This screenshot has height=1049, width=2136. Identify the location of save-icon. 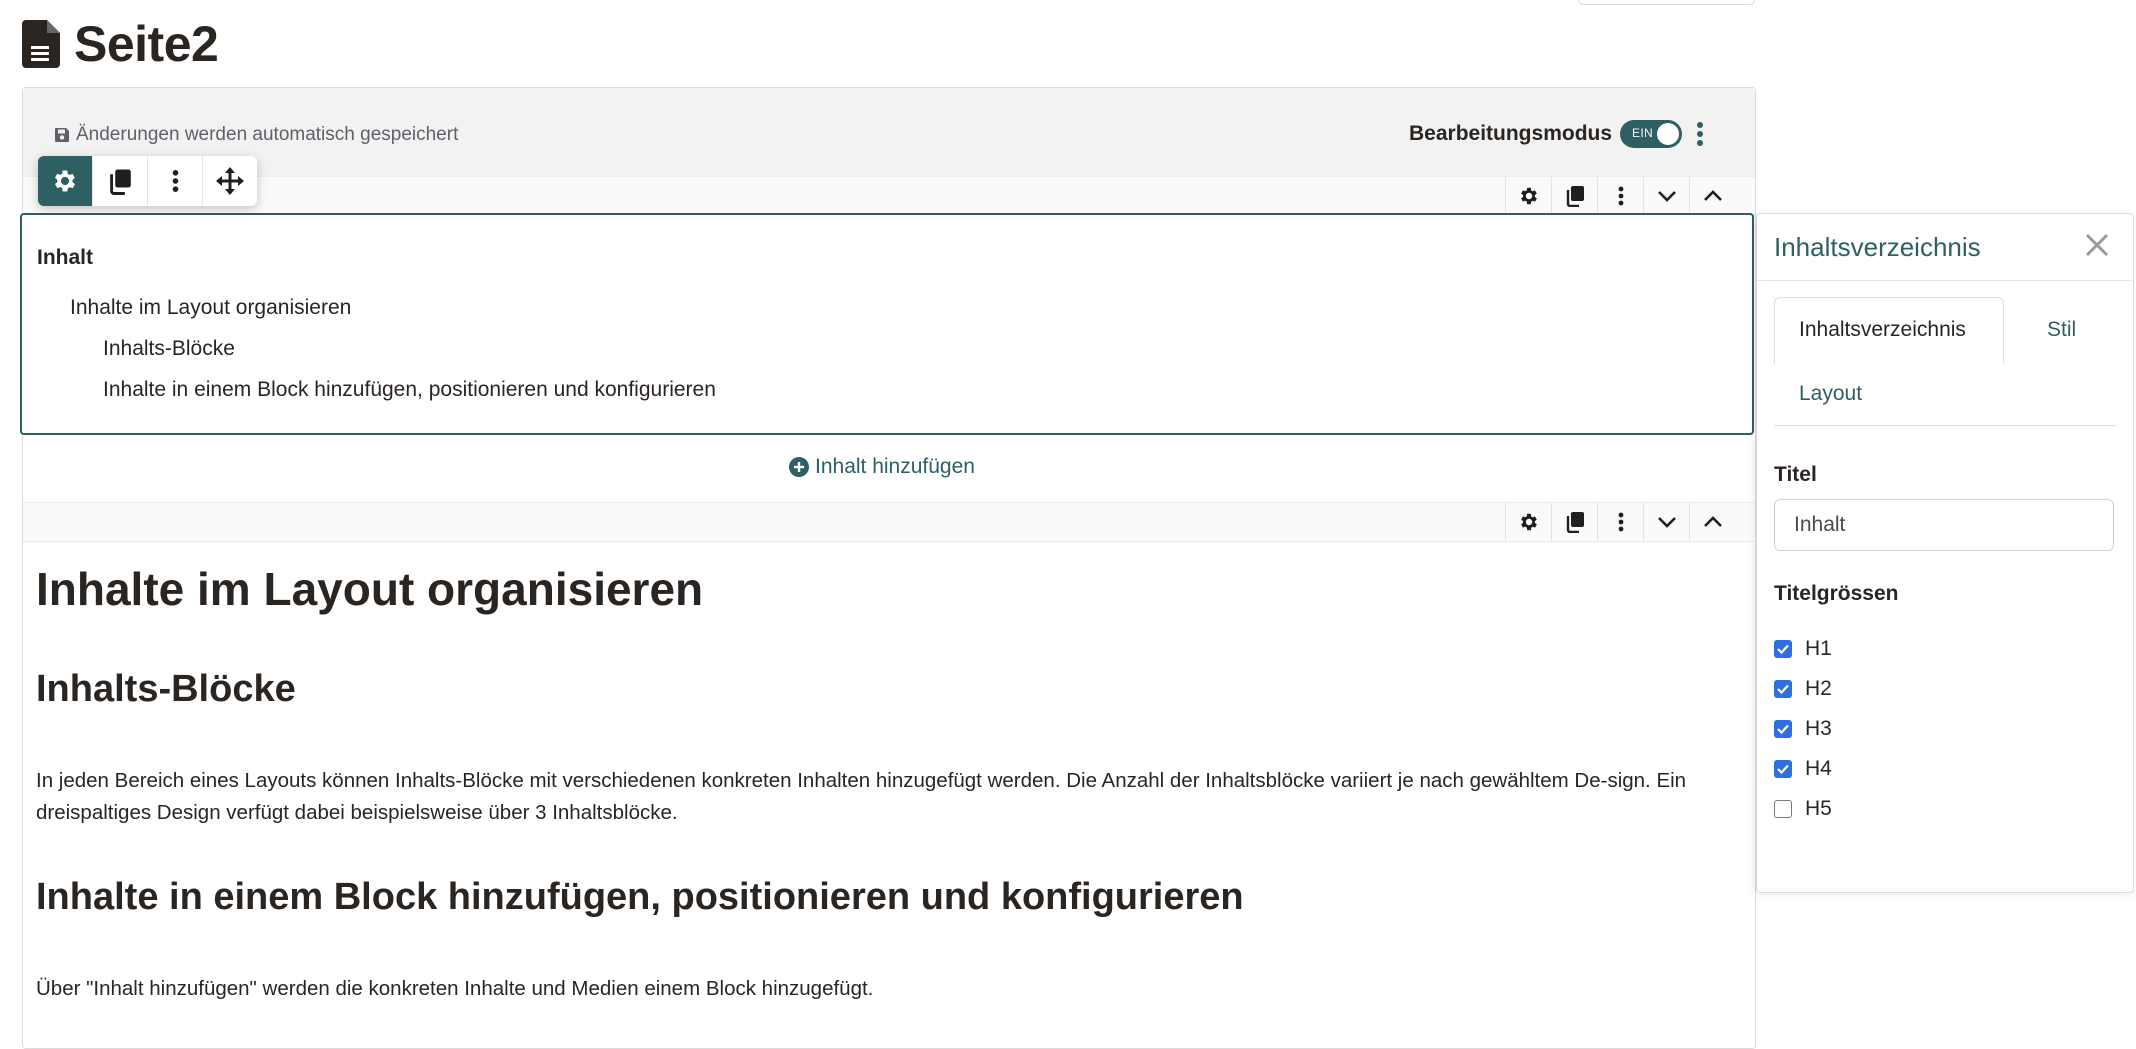
(62, 135).